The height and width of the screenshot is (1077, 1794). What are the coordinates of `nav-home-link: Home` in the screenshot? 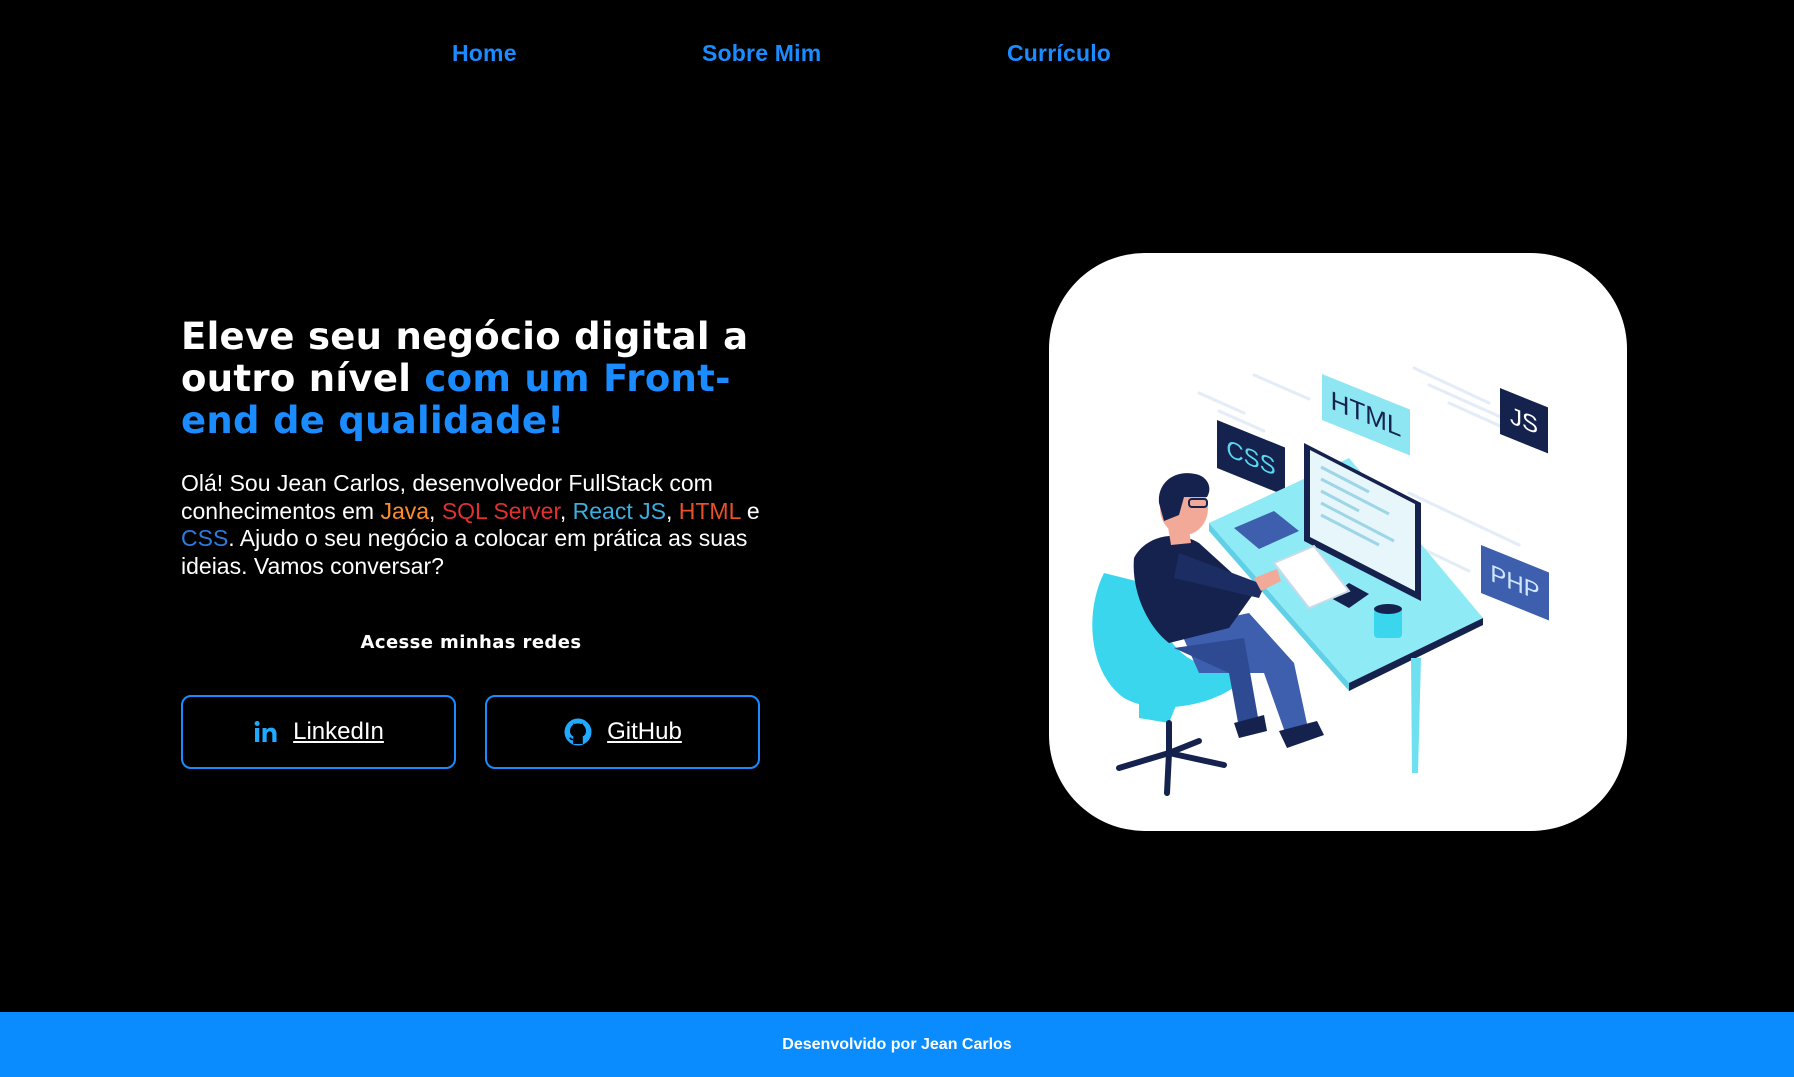 It's located at (484, 53).